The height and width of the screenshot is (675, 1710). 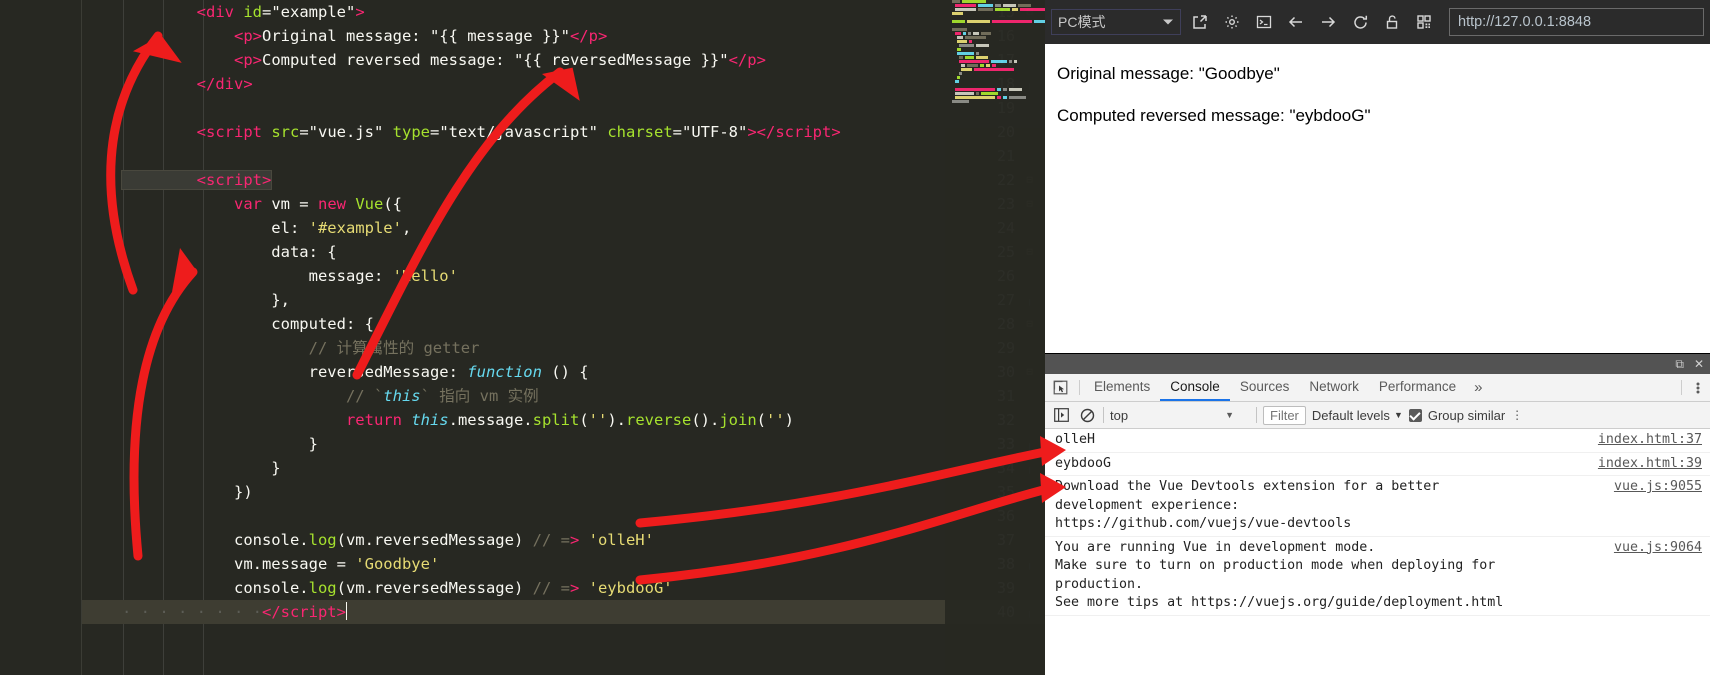 I want to click on code-text: }), so click(x=187, y=492).